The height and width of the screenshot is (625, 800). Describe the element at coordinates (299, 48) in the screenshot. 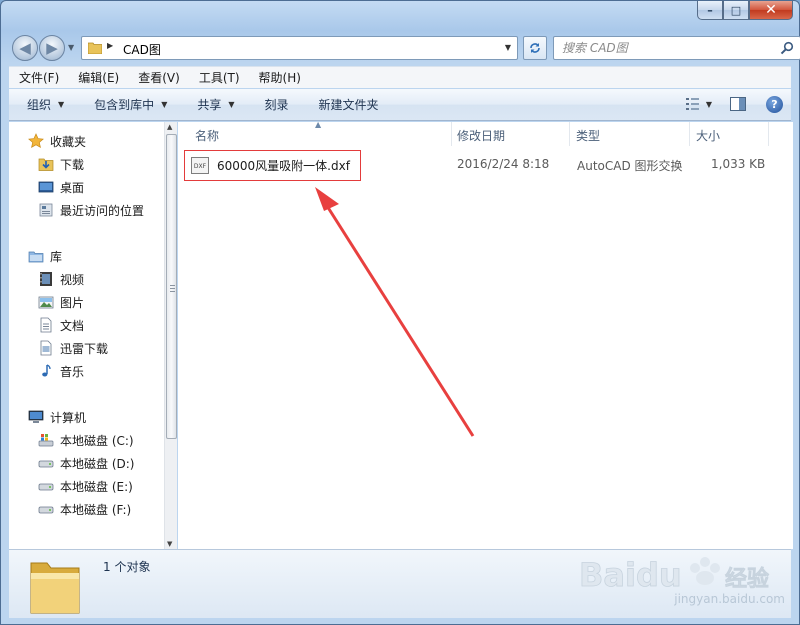

I see `address-bar: ▶ CAD图 ▼` at that location.